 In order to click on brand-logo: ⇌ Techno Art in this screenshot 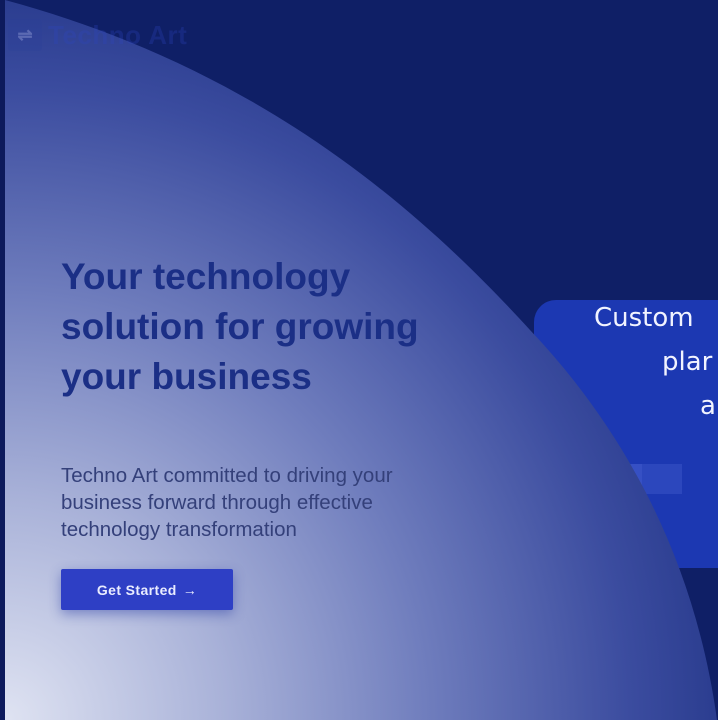, I will do `click(97, 35)`.